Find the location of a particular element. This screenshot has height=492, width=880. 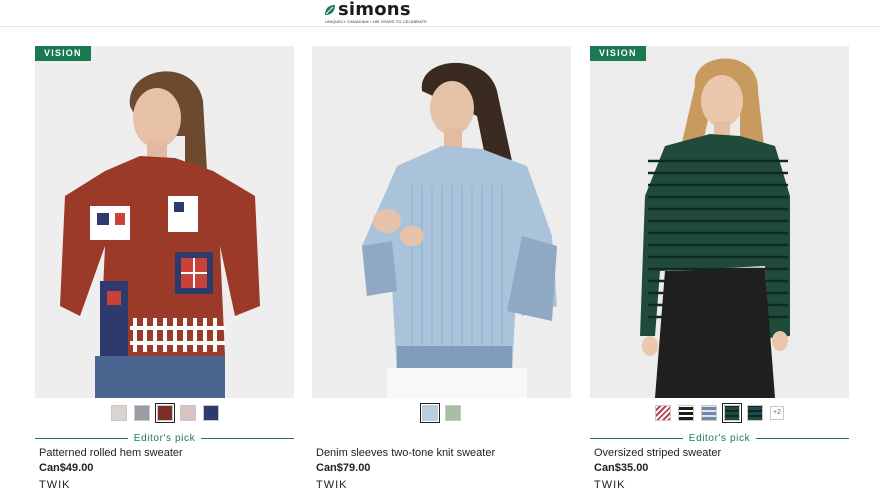

product-name: Oversized striped sweater is located at coordinates (657, 453).